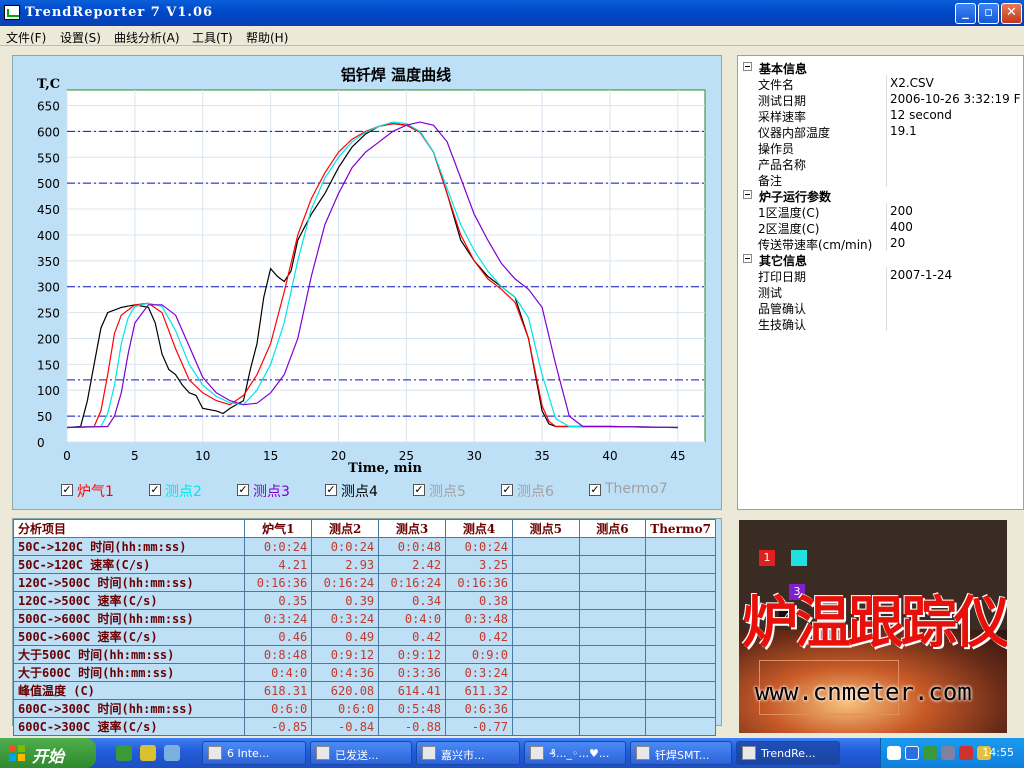 The height and width of the screenshot is (768, 1024). I want to click on menu-help: 帮助(H), so click(267, 37).